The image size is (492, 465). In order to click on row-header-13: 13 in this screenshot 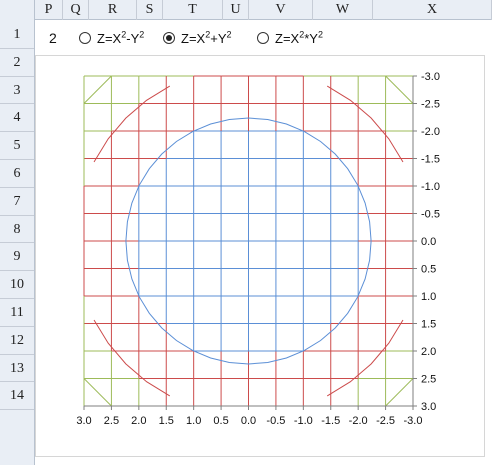, I will do `click(17, 369)`.